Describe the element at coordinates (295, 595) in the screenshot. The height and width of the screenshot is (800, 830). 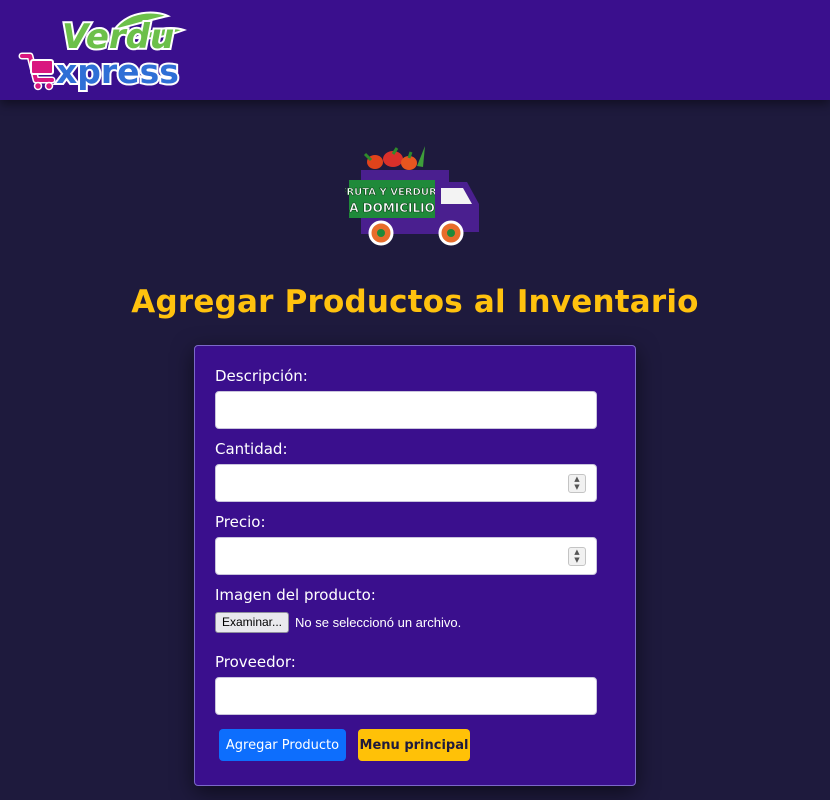
I see `image-label: Imagen del producto:` at that location.